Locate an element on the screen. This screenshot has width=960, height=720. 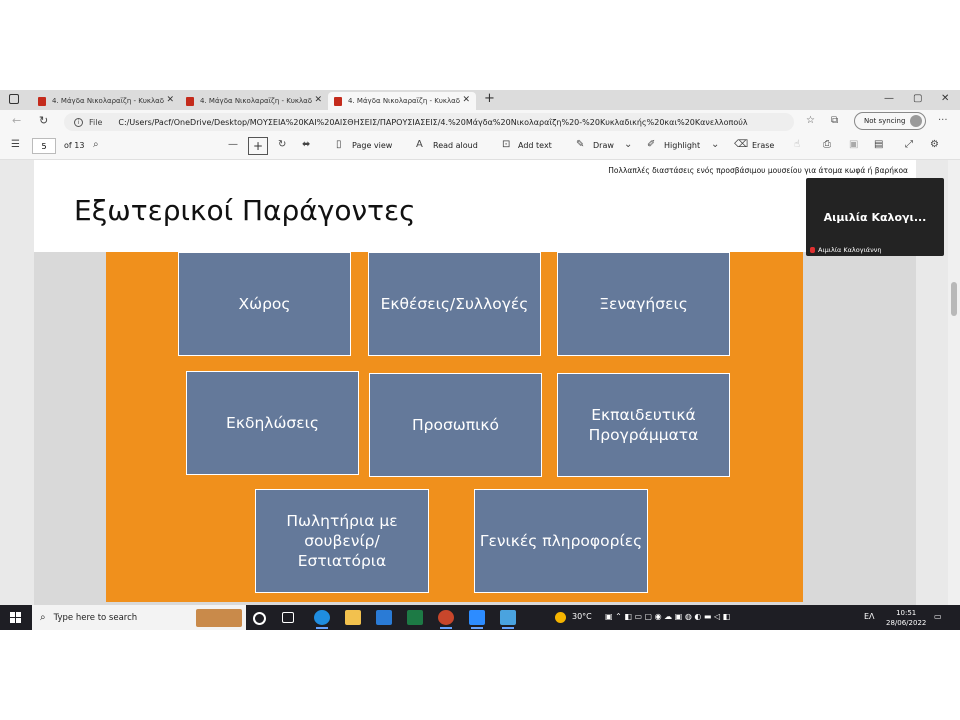
tab-1: 4. Μάγδα Νικολαραΐζη - Κυκλαδ ✕ is located at coordinates (106, 101).